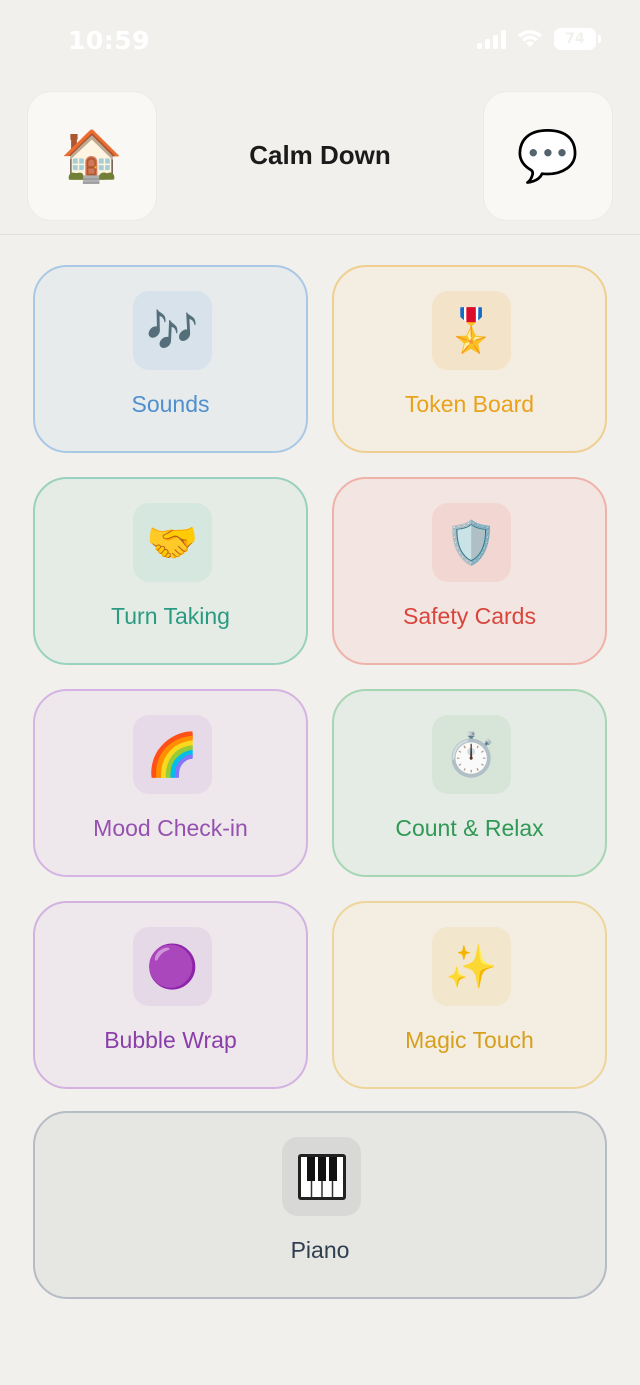 The image size is (640, 1385). Describe the element at coordinates (469, 828) in the screenshot. I see `tile-label: Count & Relax` at that location.